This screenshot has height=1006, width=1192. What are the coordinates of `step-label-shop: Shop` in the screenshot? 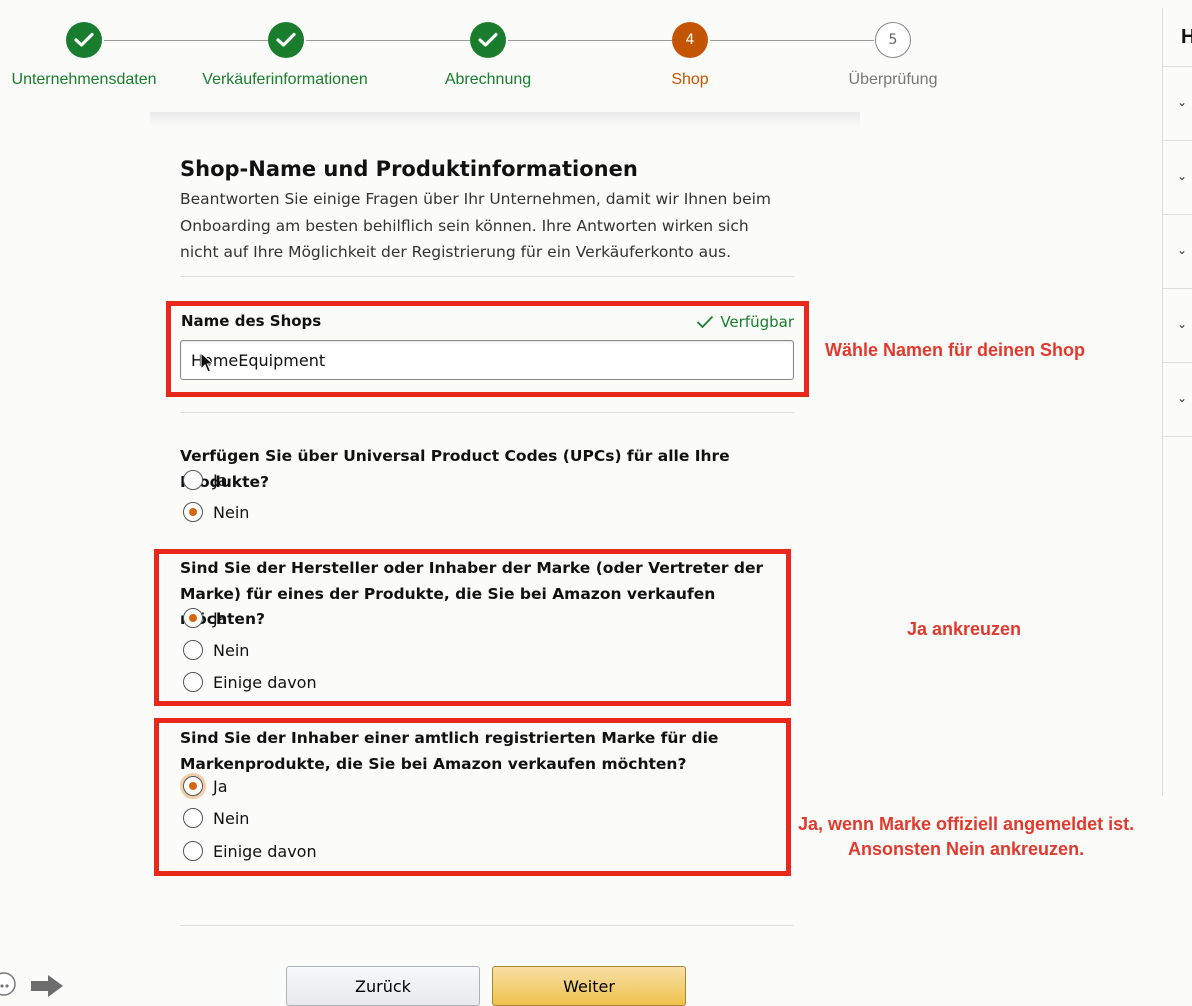 It's located at (690, 79).